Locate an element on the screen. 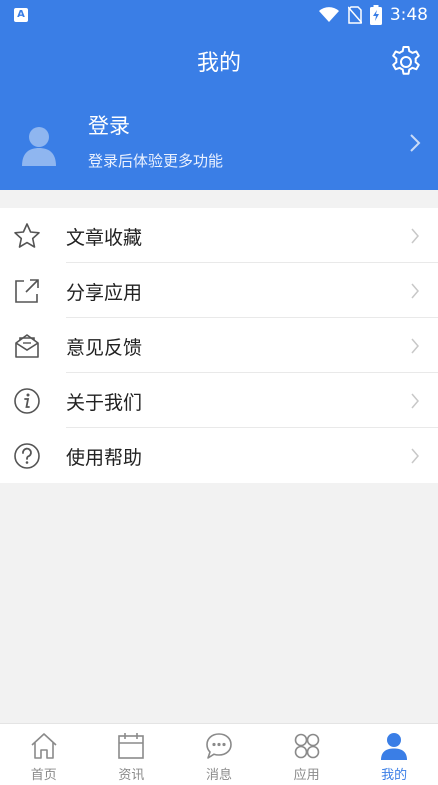 The image size is (438, 785). bottom-tab-bar: 首页 资讯 消息 应用 我的 is located at coordinates (219, 754).